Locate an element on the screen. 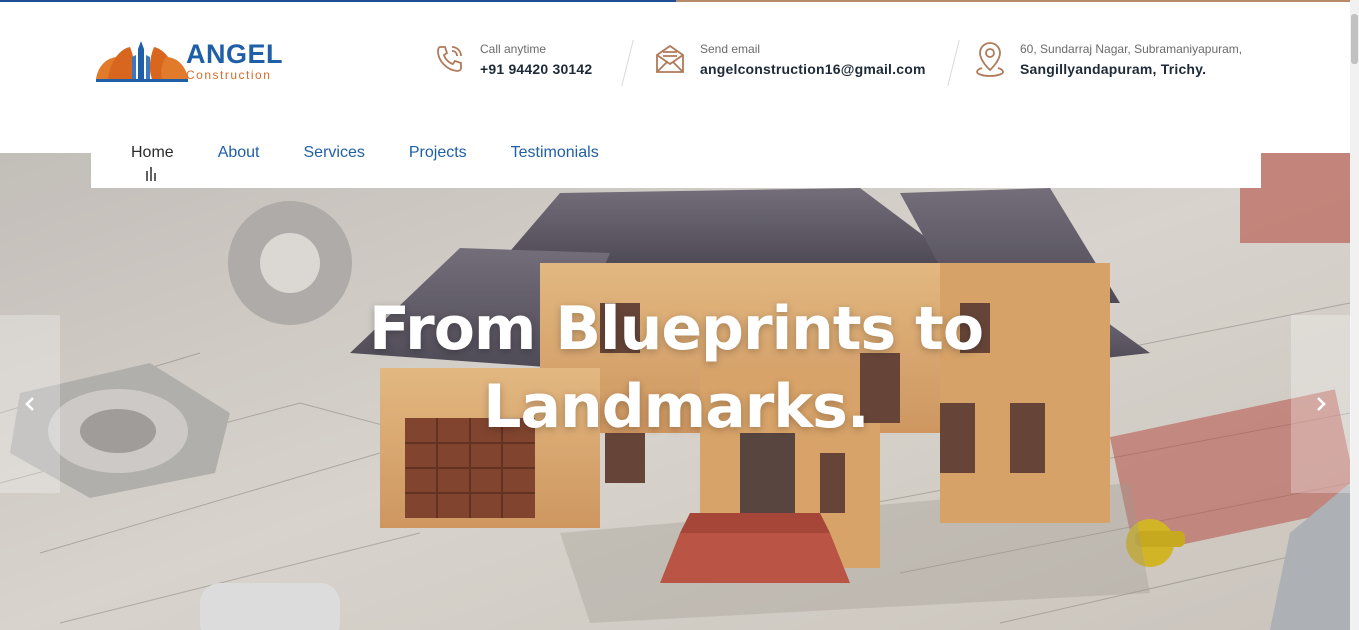 Image resolution: width=1359 pixels, height=630 pixels. contact-email: Send email angelconstruction16@gmail.com is located at coordinates (788, 59).